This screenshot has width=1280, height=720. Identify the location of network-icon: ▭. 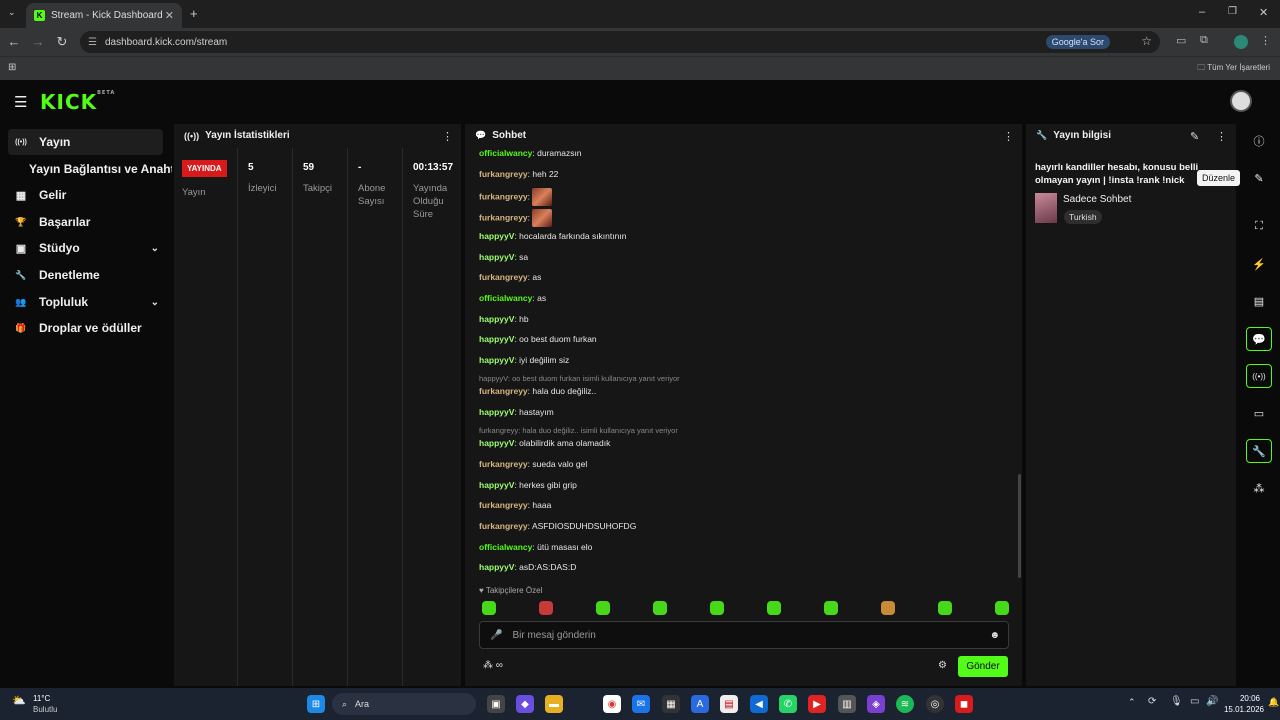
(1194, 701).